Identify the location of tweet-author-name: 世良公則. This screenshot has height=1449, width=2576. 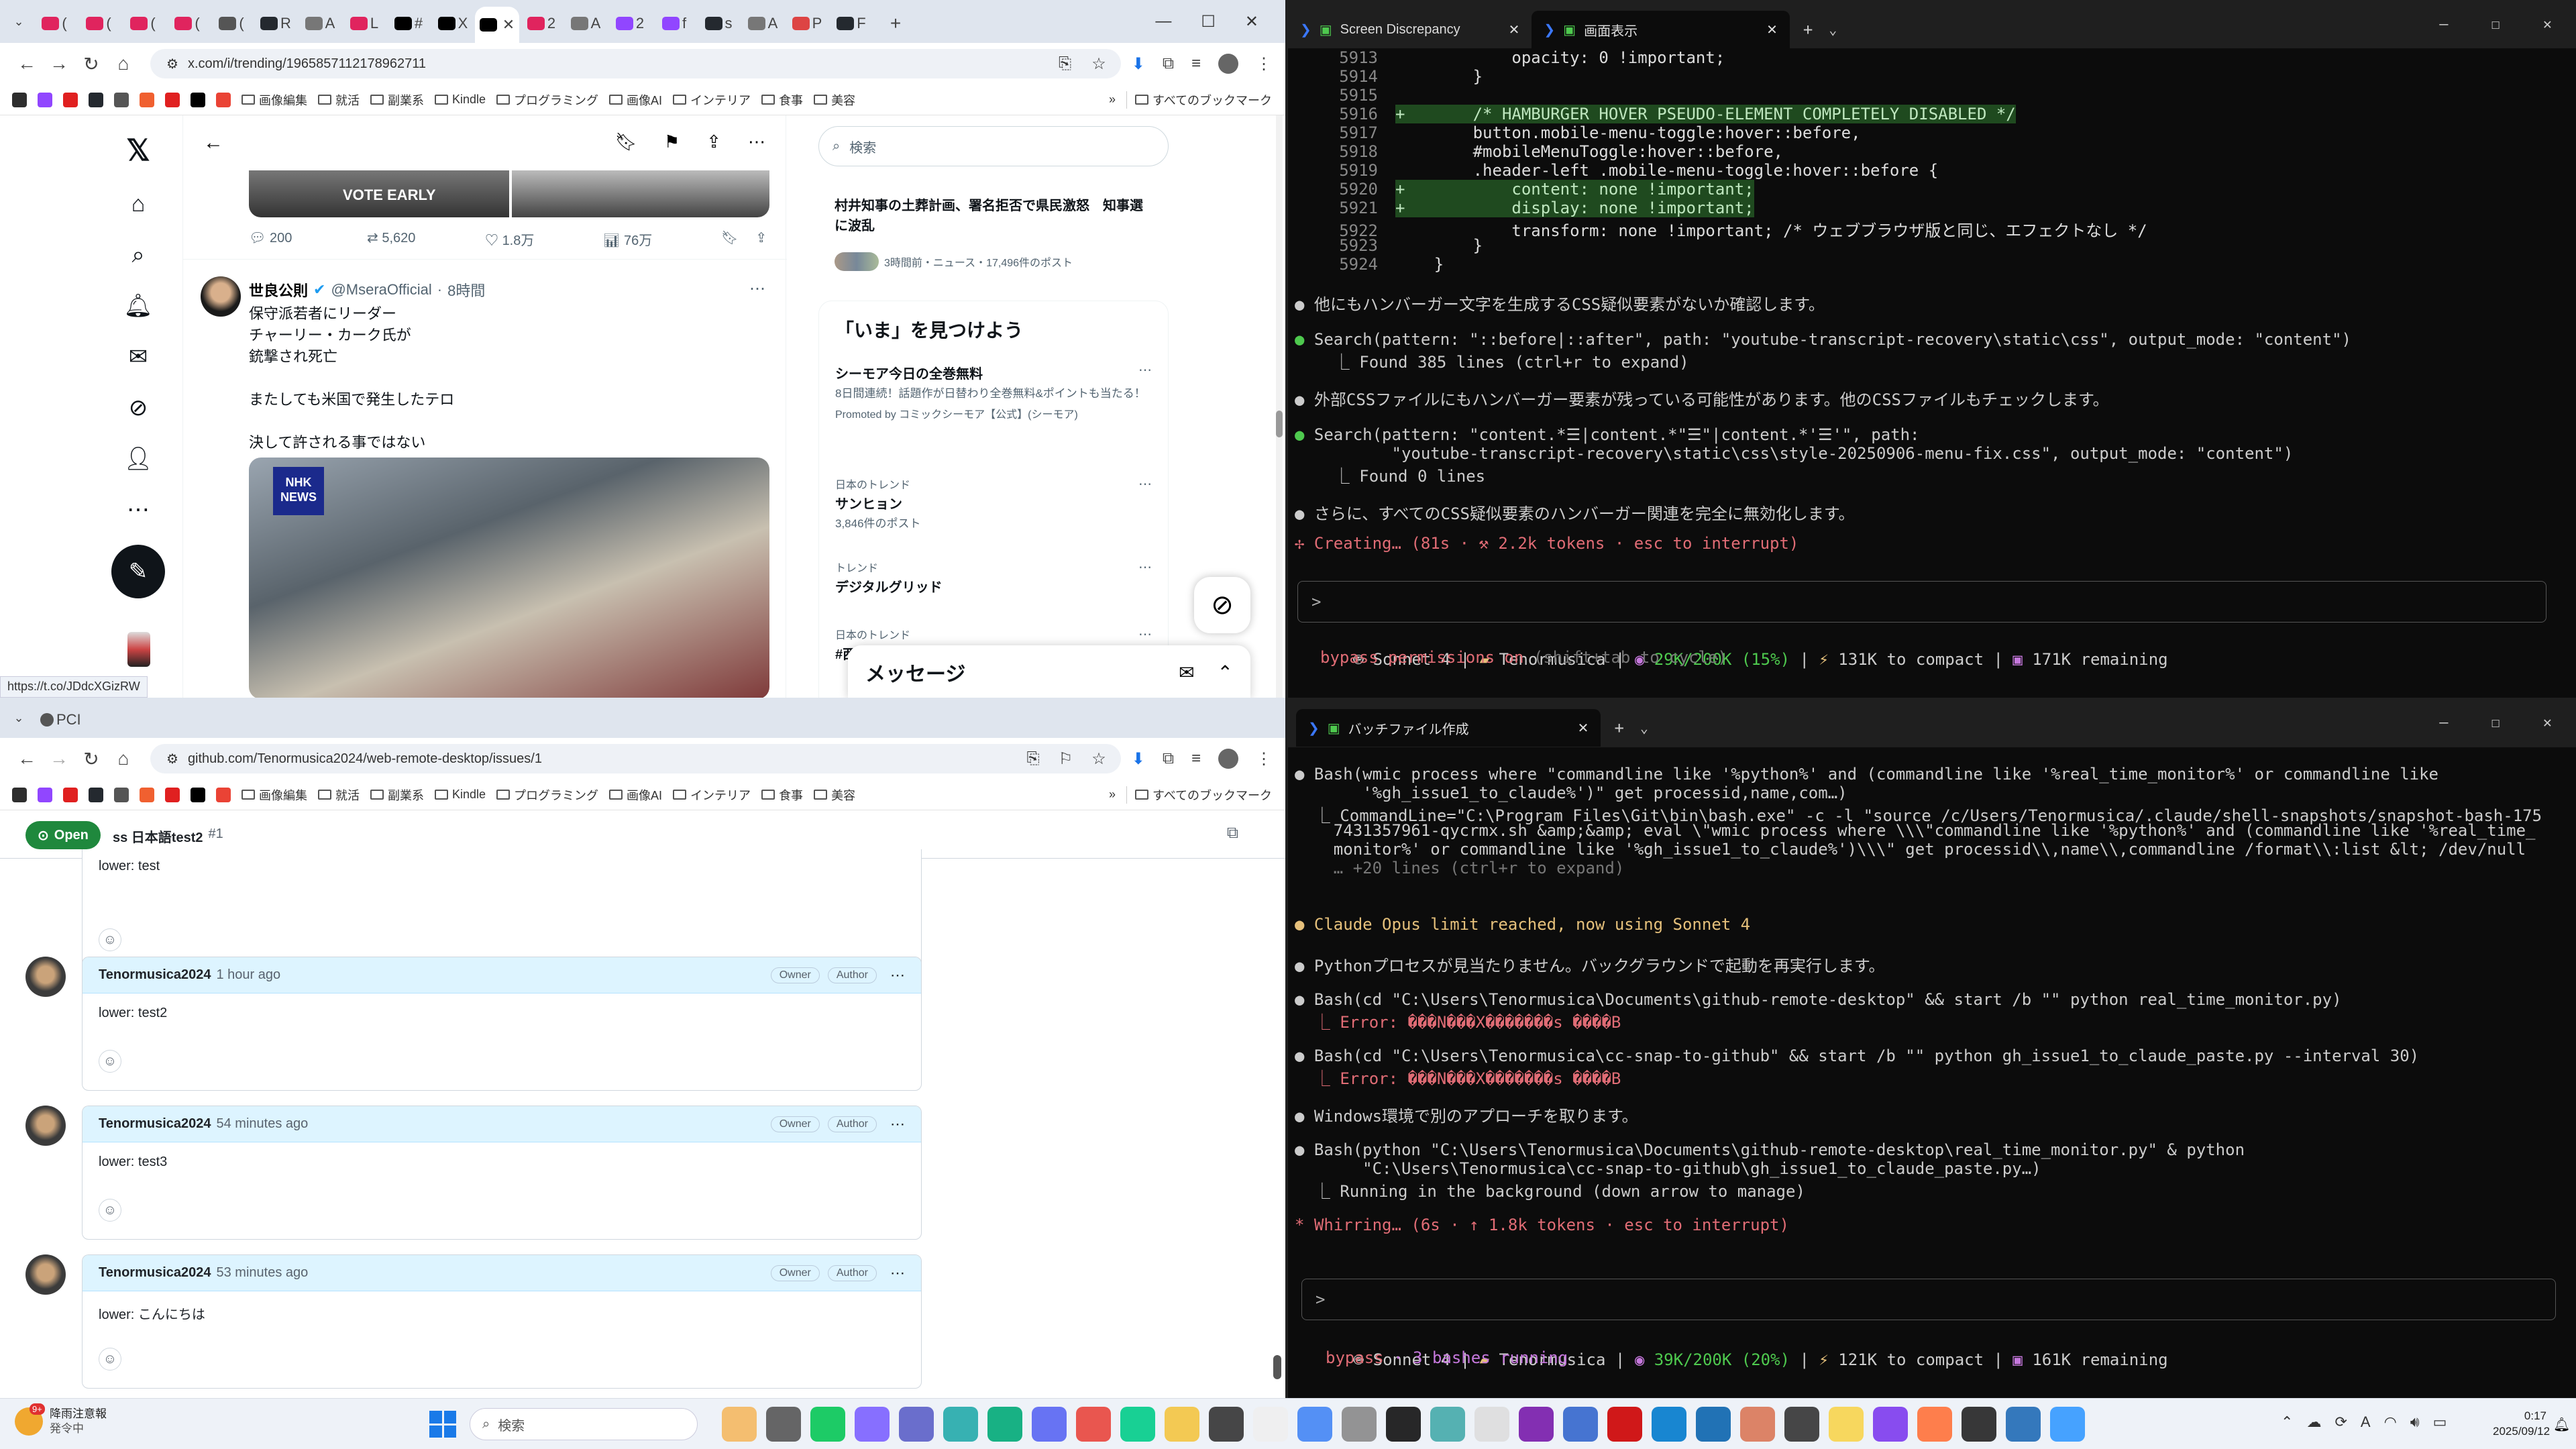
(278, 290).